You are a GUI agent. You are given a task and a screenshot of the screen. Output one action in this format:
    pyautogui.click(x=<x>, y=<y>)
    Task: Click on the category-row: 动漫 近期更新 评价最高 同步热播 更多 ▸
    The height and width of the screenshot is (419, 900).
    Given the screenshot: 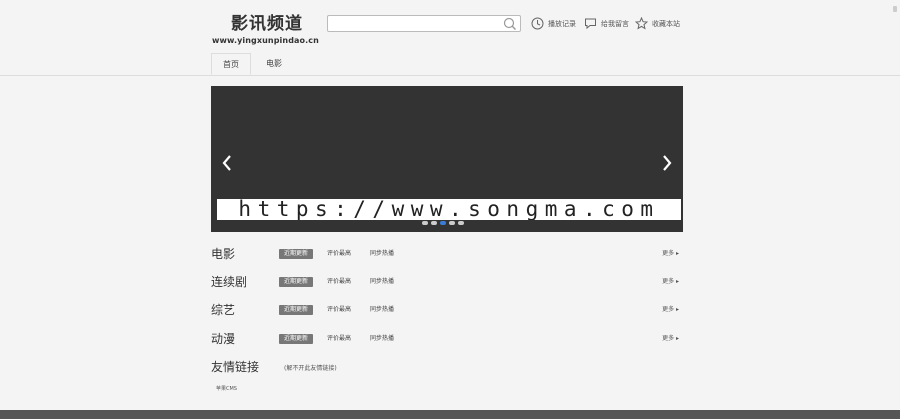 What is the action you would take?
    pyautogui.click(x=447, y=339)
    